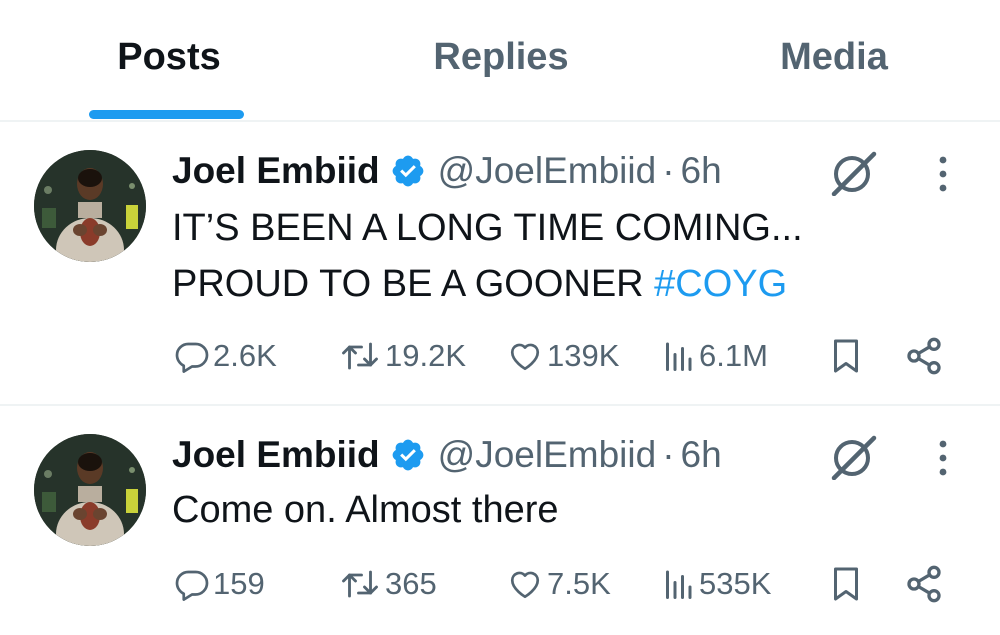  What do you see at coordinates (579, 583) in the screenshot?
I see `like-count: 7.5K` at bounding box center [579, 583].